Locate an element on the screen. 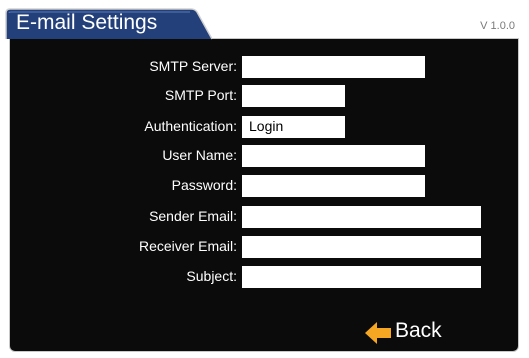 This screenshot has height=358, width=529. arrow-left-icon is located at coordinates (378, 333).